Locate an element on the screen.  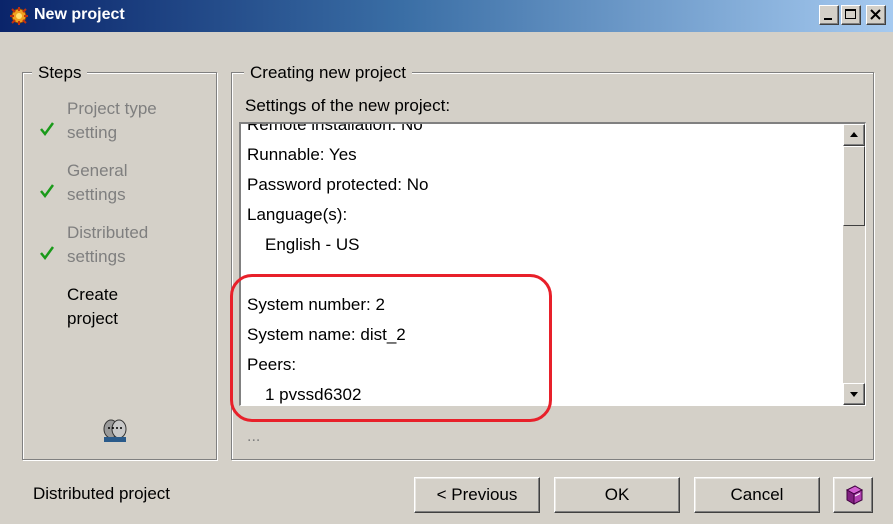
steps-legend: Steps is located at coordinates (60, 73).